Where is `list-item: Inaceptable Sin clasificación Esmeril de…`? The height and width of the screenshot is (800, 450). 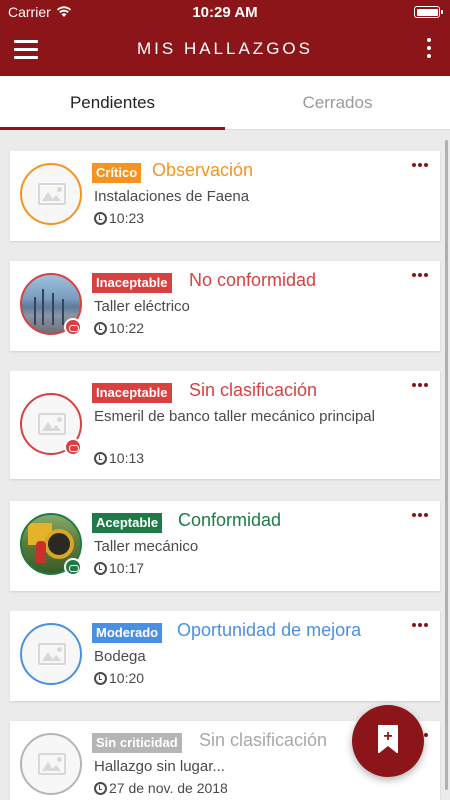
list-item: Inaceptable Sin clasificación Esmeril de… is located at coordinates (225, 425).